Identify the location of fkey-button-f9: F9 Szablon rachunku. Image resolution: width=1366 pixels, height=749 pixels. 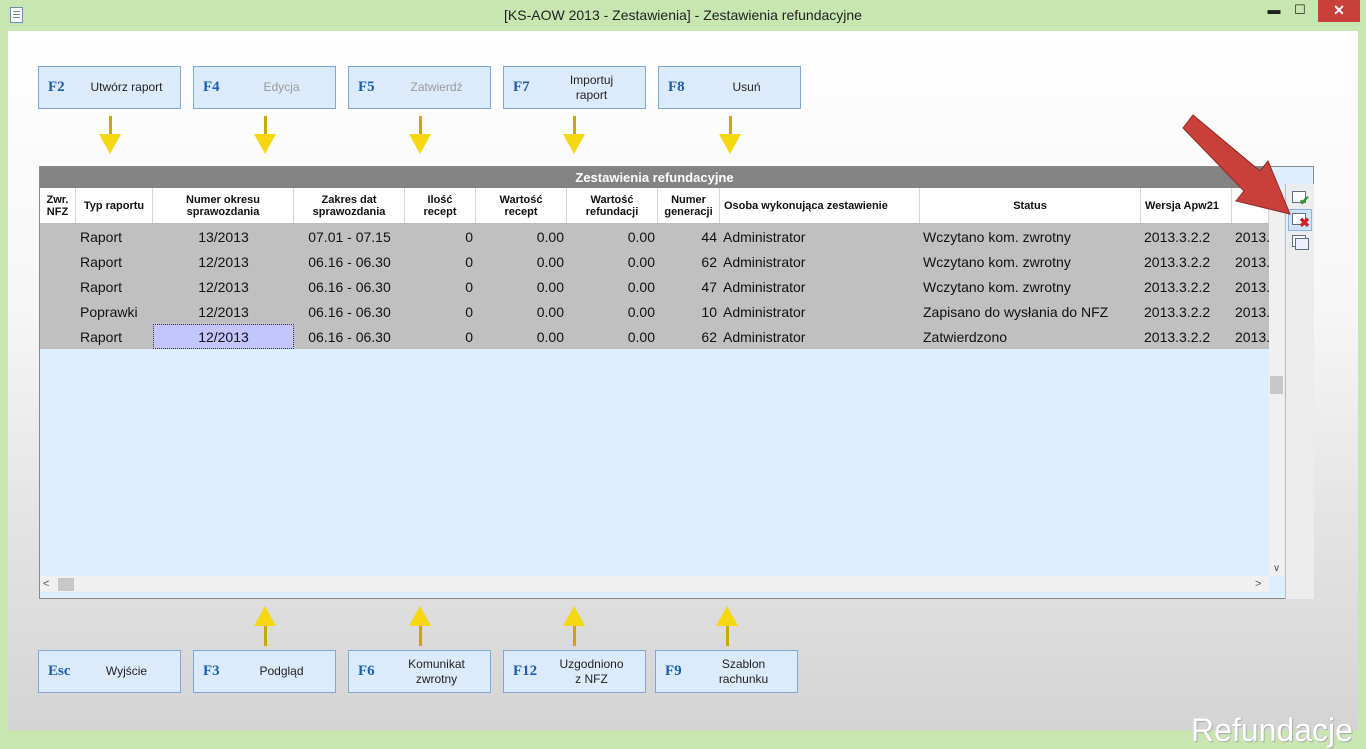
(726, 671).